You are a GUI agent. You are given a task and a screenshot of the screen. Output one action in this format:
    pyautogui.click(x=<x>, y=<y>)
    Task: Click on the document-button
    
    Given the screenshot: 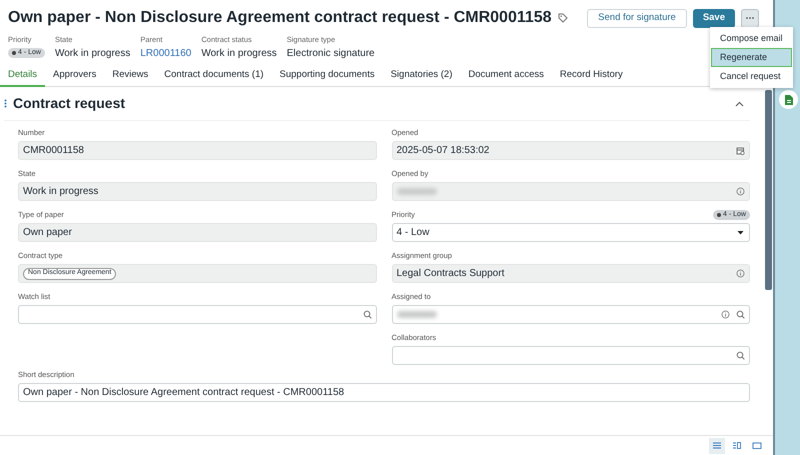 What is the action you would take?
    pyautogui.click(x=788, y=99)
    